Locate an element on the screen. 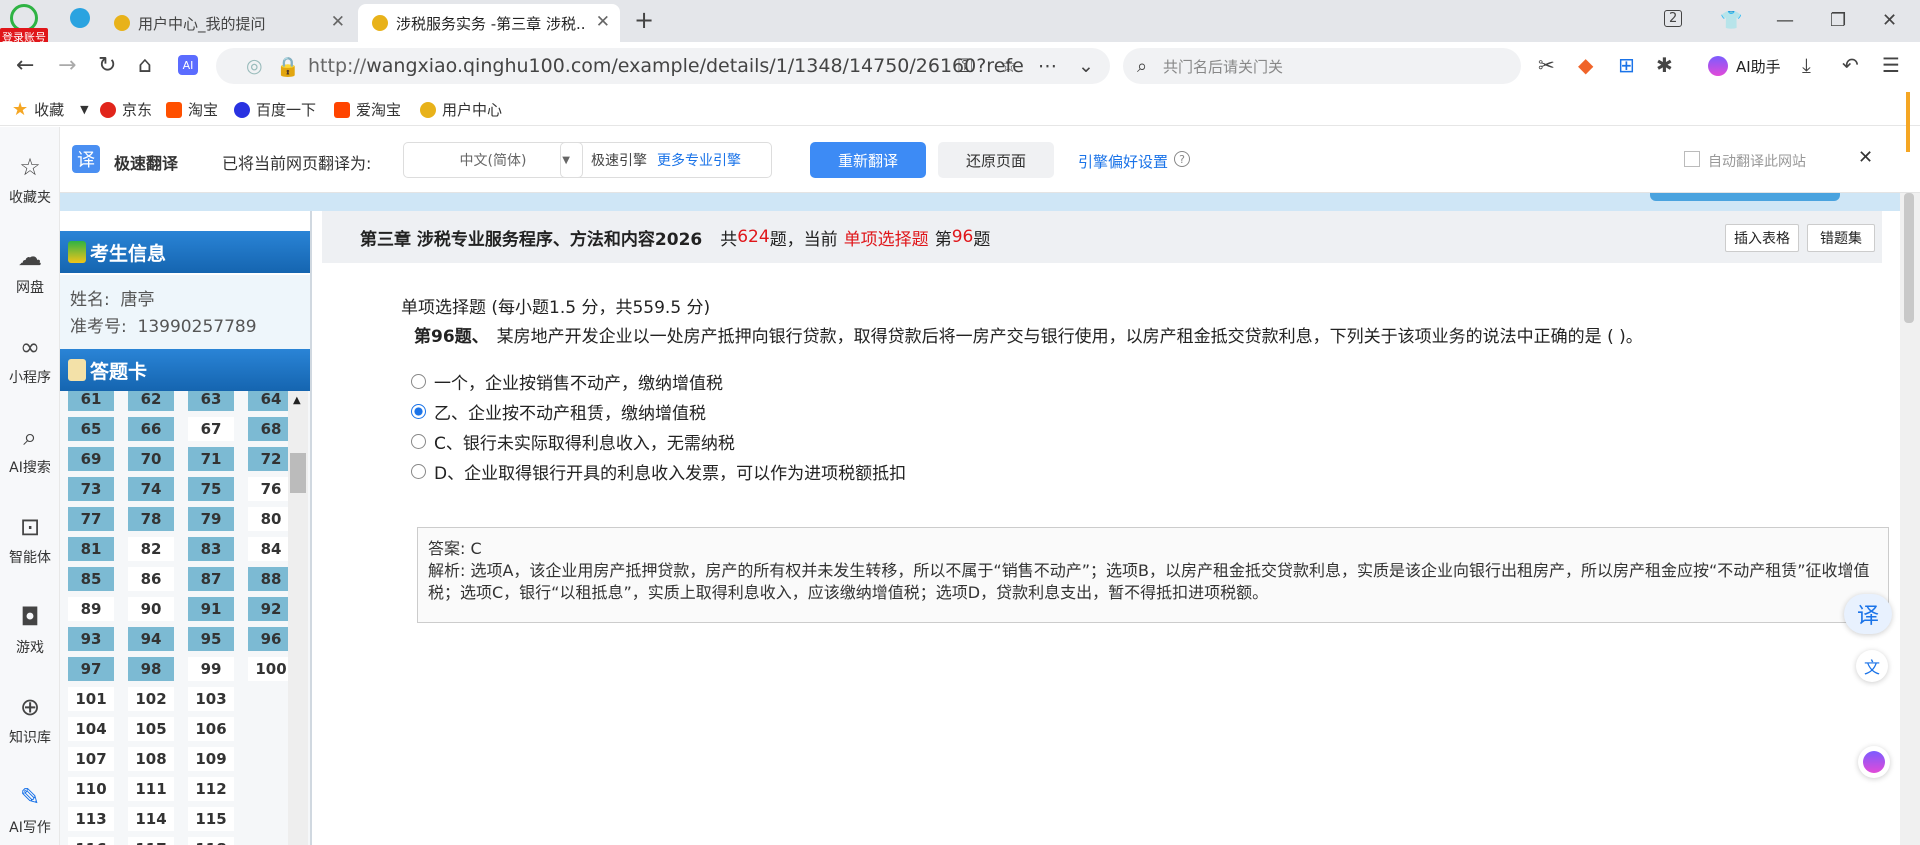  close-translate-icon: ✕ is located at coordinates (1865, 157).